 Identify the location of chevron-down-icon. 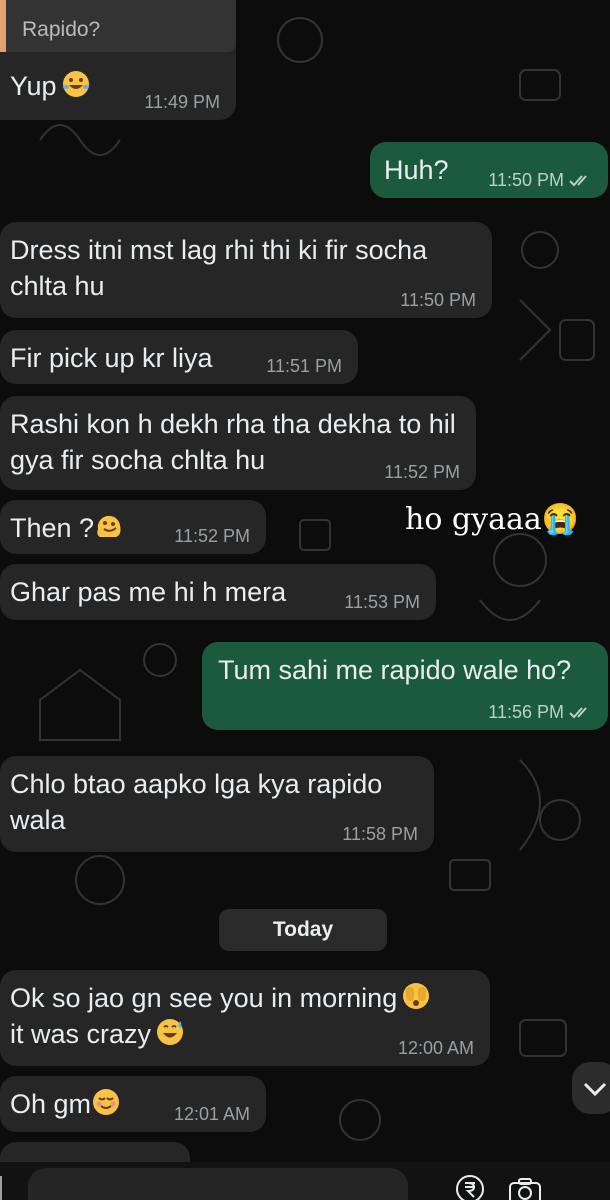
(595, 1089).